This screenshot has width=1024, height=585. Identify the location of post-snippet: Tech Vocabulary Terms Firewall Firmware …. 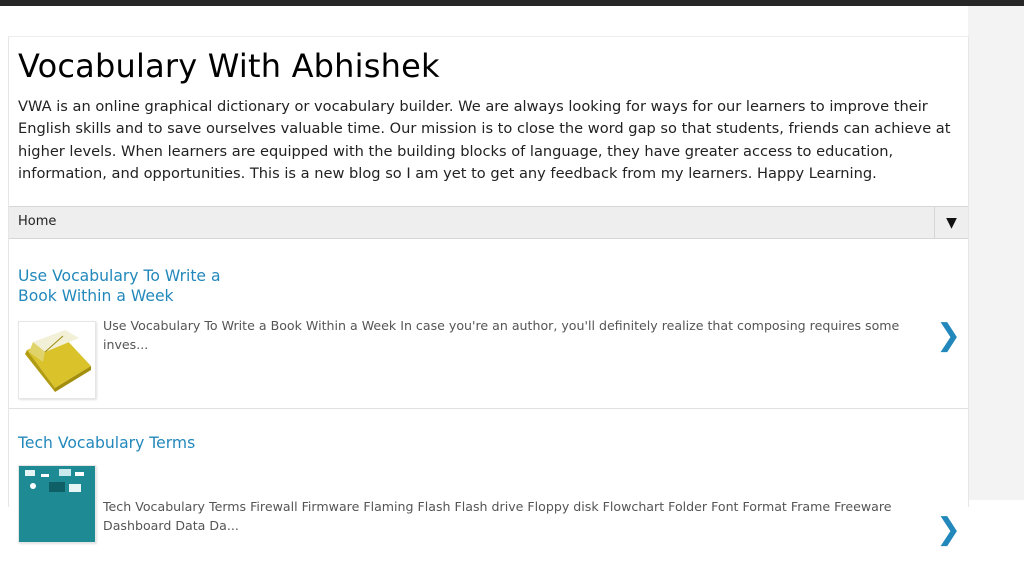
(497, 516).